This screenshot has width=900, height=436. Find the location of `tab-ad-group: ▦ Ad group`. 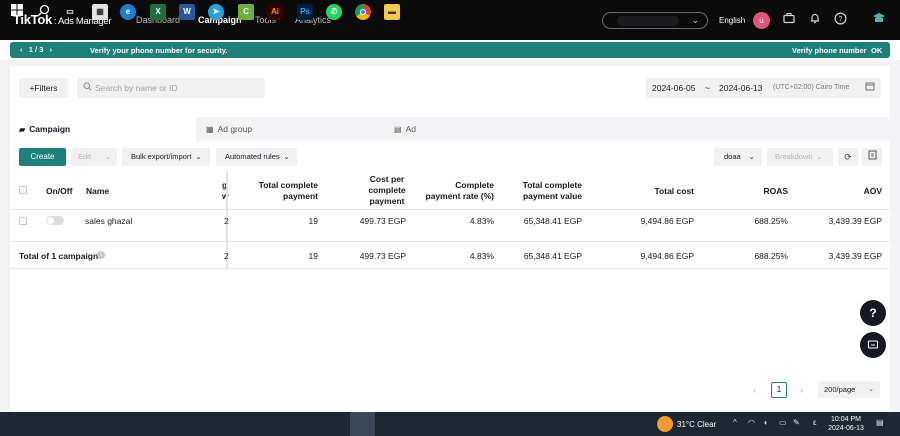

tab-ad-group: ▦ Ad group is located at coordinates (229, 129).